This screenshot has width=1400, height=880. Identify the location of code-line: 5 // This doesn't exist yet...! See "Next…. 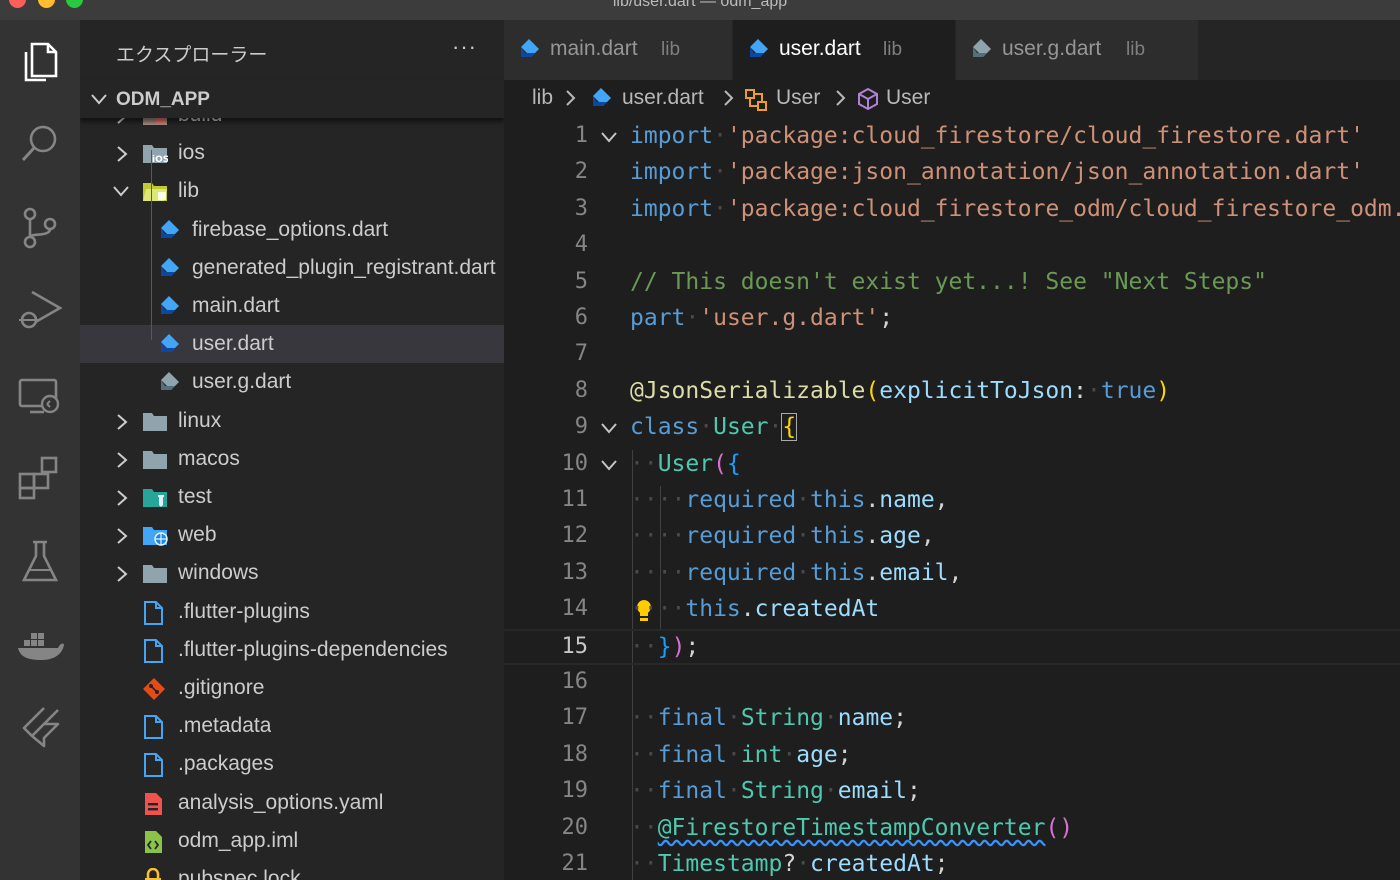
(952, 284).